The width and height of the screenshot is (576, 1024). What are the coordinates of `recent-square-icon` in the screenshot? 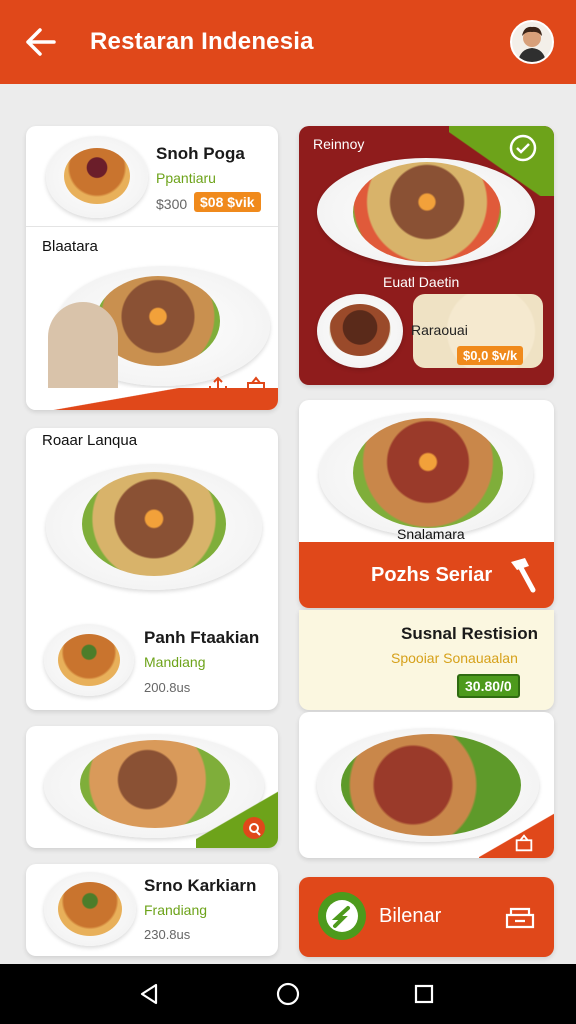 It's located at (424, 994).